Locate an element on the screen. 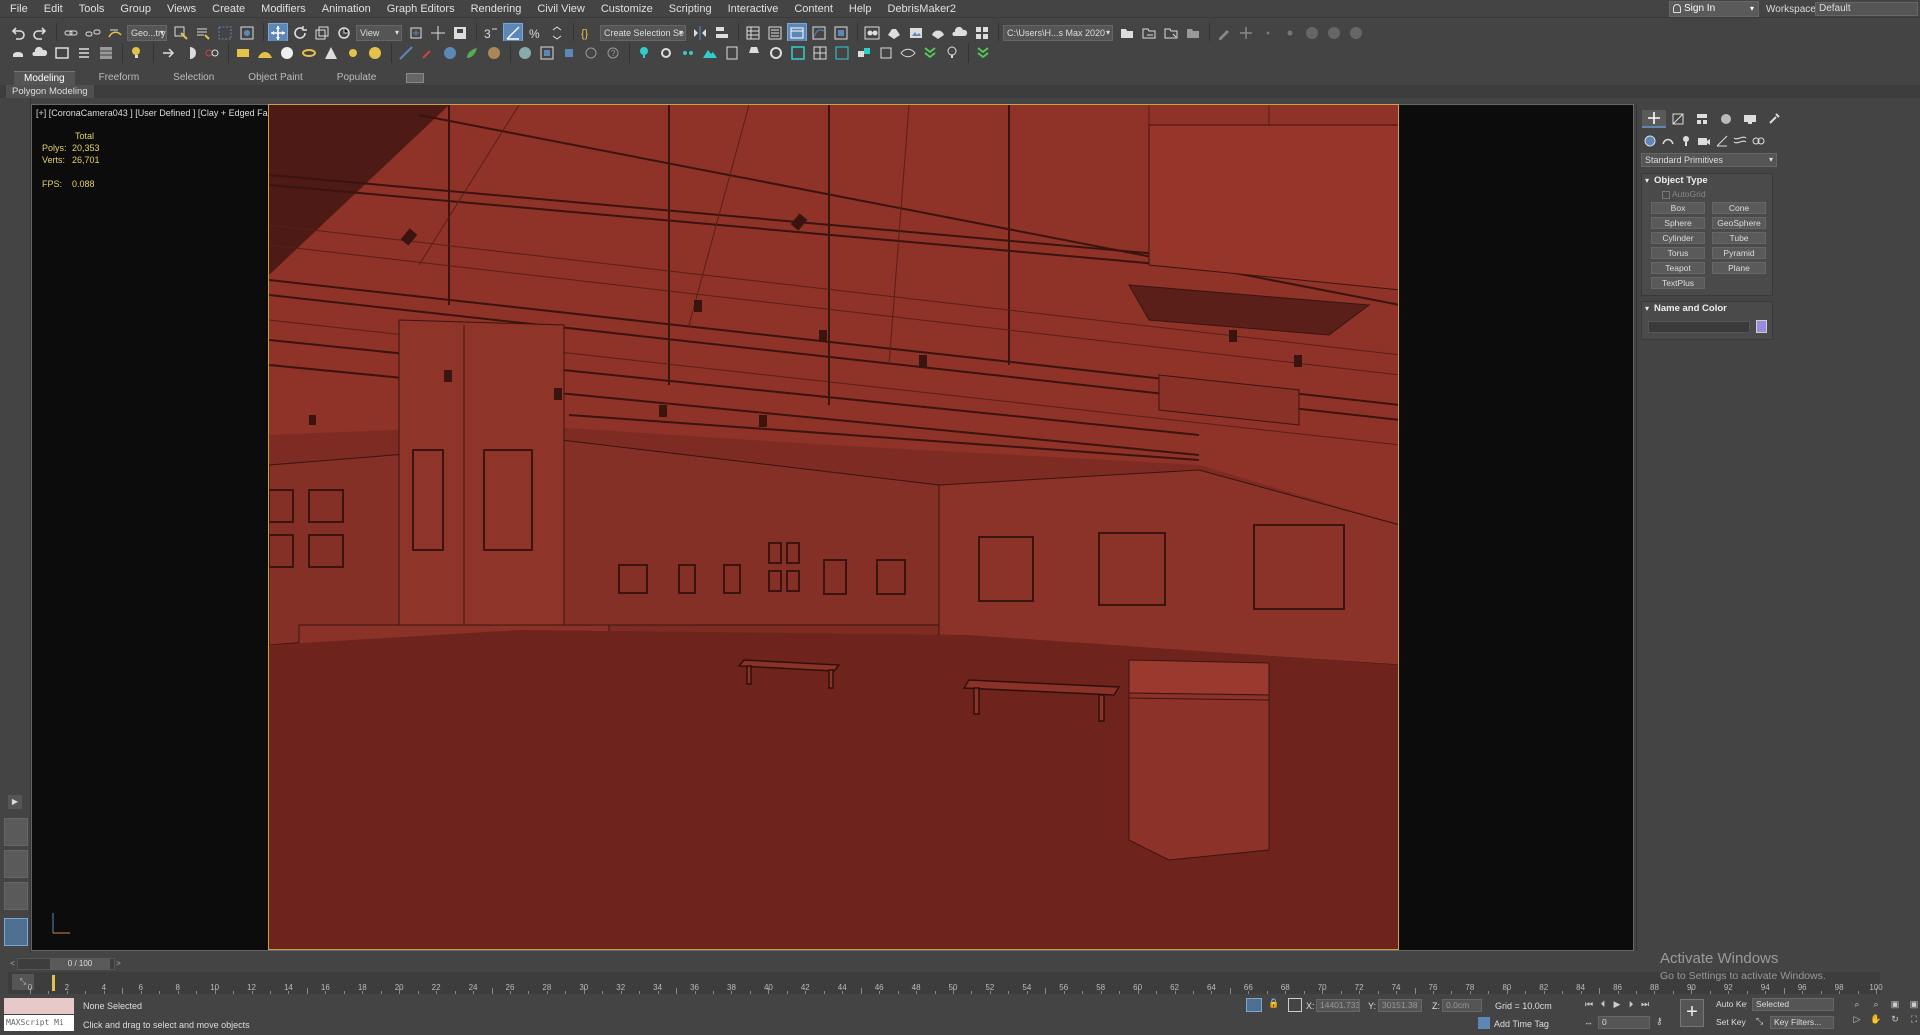 The height and width of the screenshot is (1035, 1920). globe-icon is located at coordinates (450, 53).